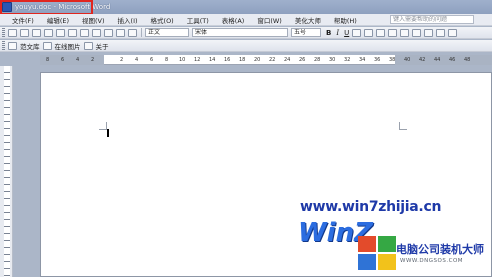 The image size is (492, 277). I want to click on ruler-tick: 10, so click(182, 60).